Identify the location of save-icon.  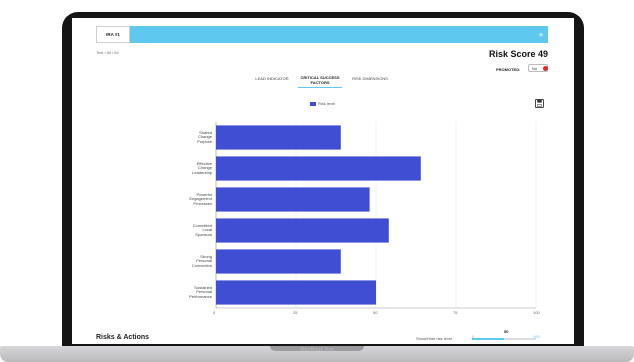
(539, 103).